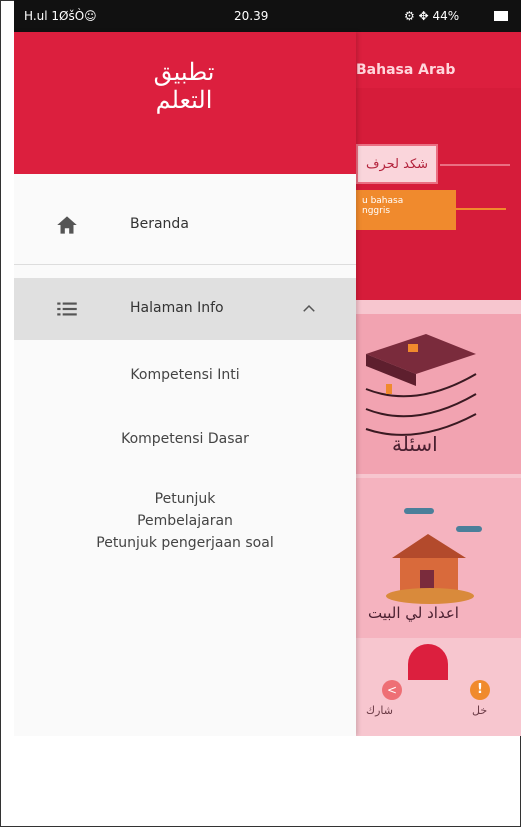  What do you see at coordinates (67, 309) in the screenshot?
I see `list-icon` at bounding box center [67, 309].